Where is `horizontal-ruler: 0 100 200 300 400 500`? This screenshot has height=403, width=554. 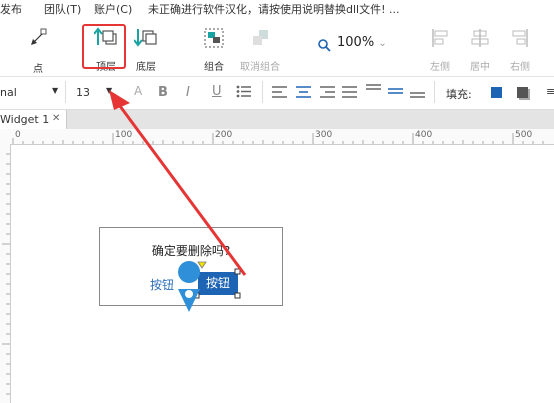 horizontal-ruler: 0 100 200 300 400 500 is located at coordinates (277, 137).